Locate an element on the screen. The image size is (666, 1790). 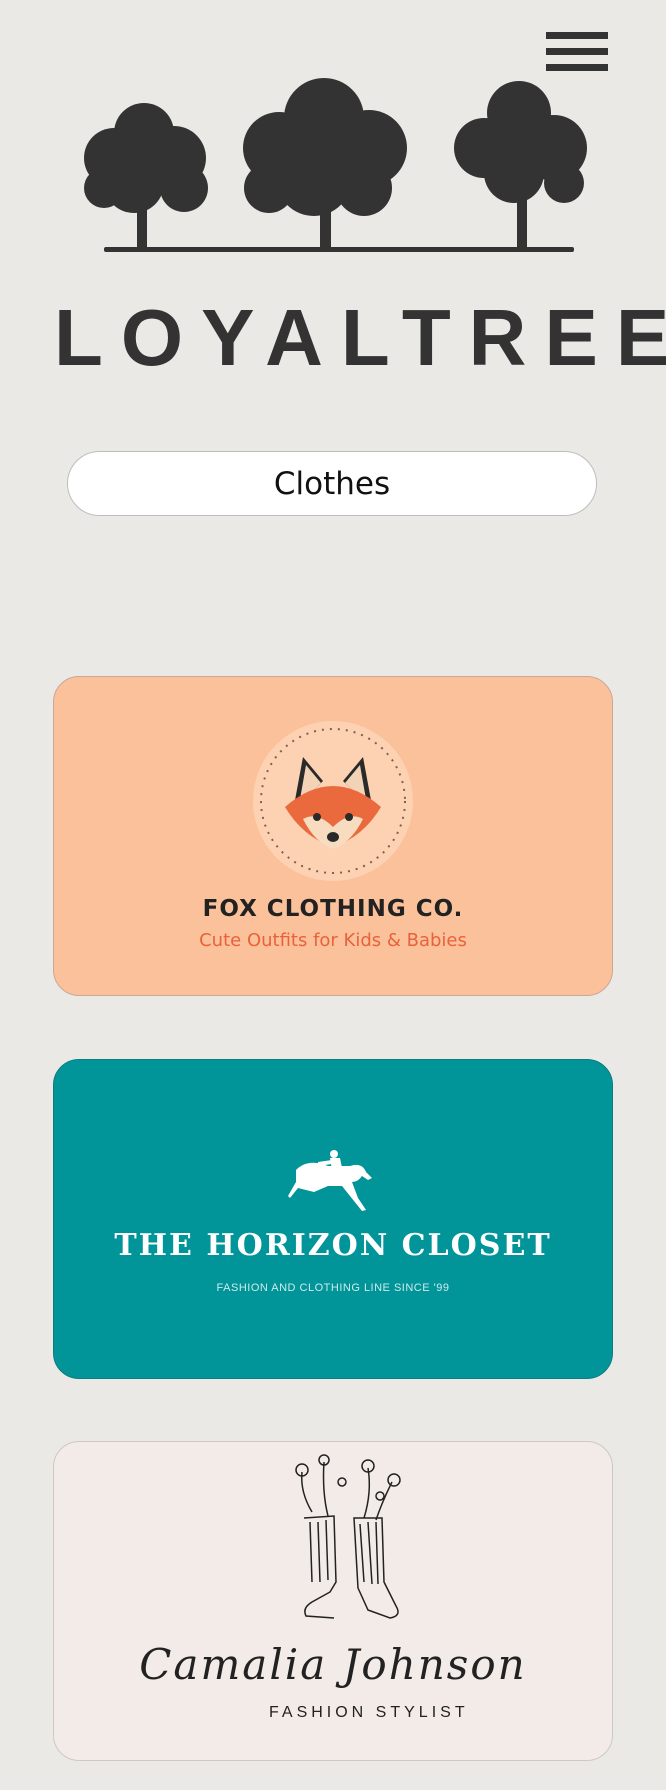
fox-icon is located at coordinates (333, 801).